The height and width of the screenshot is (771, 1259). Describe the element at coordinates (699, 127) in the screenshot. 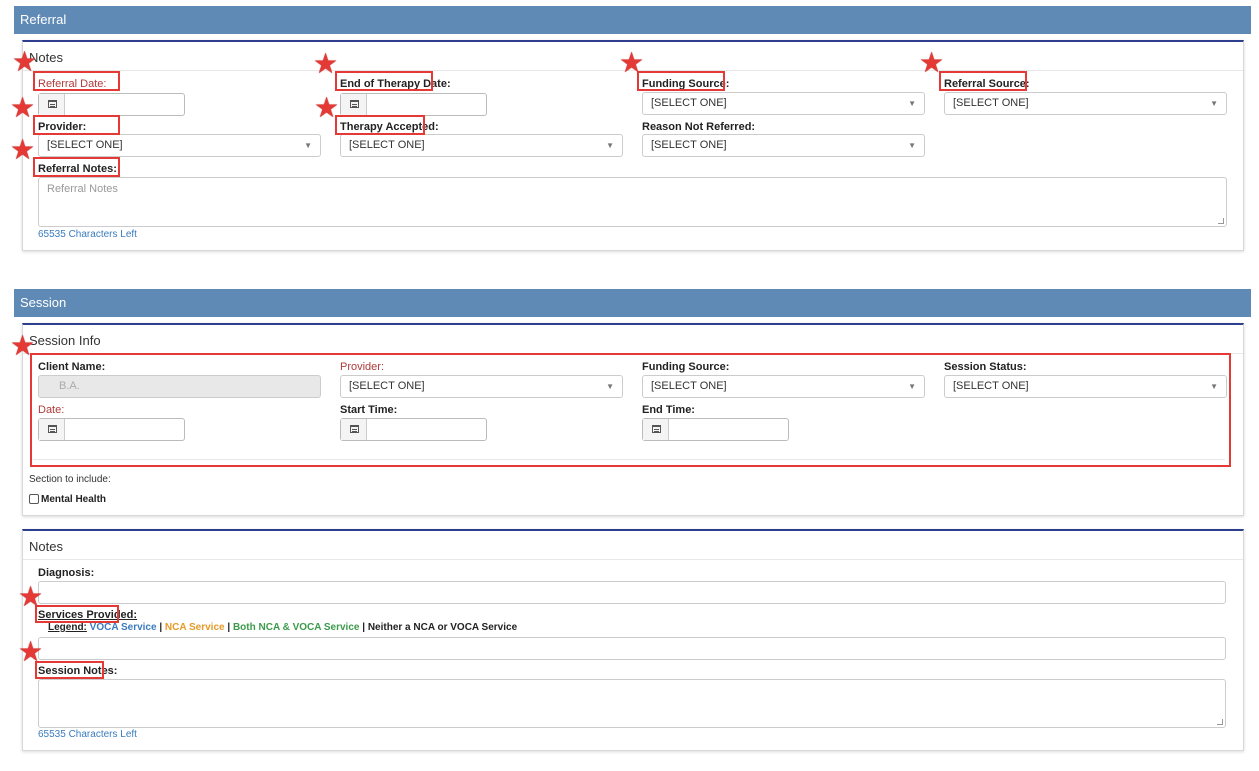

I see `reason-not-referred-label: Reason Not Referred:` at that location.